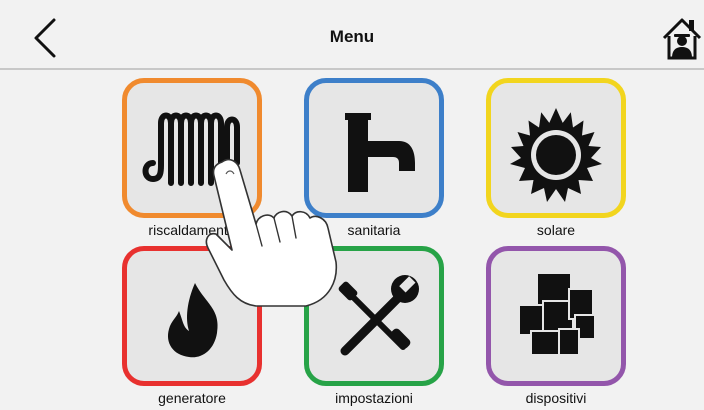 The height and width of the screenshot is (410, 704). What do you see at coordinates (374, 398) in the screenshot?
I see `tile-label: impostazioni` at bounding box center [374, 398].